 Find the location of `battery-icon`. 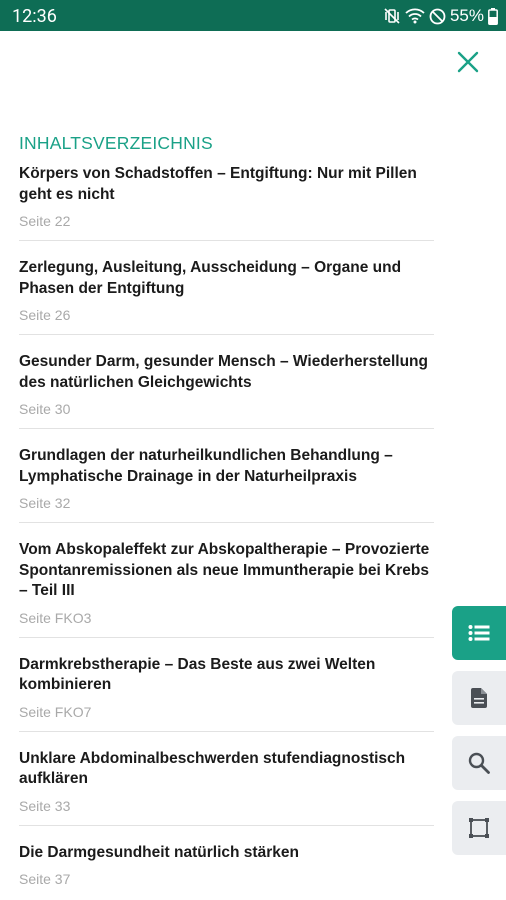

battery-icon is located at coordinates (493, 16).